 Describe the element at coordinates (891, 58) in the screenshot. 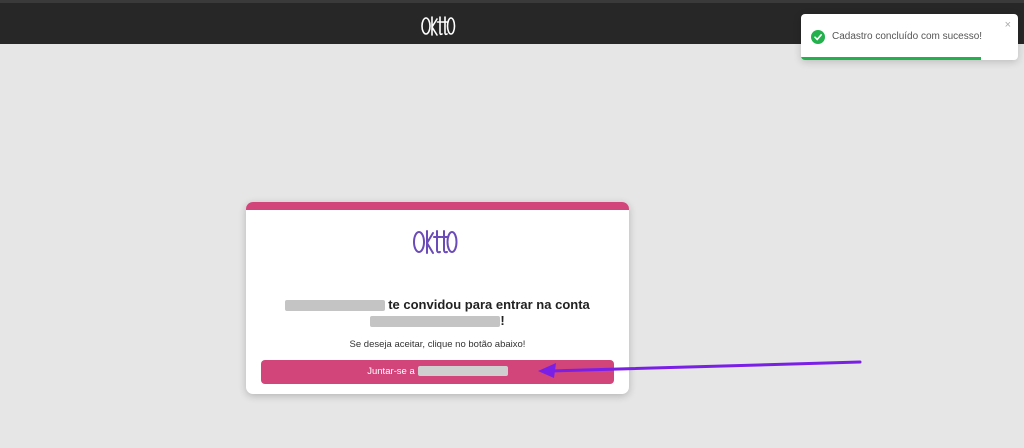

I see `toast-progress-bar` at that location.